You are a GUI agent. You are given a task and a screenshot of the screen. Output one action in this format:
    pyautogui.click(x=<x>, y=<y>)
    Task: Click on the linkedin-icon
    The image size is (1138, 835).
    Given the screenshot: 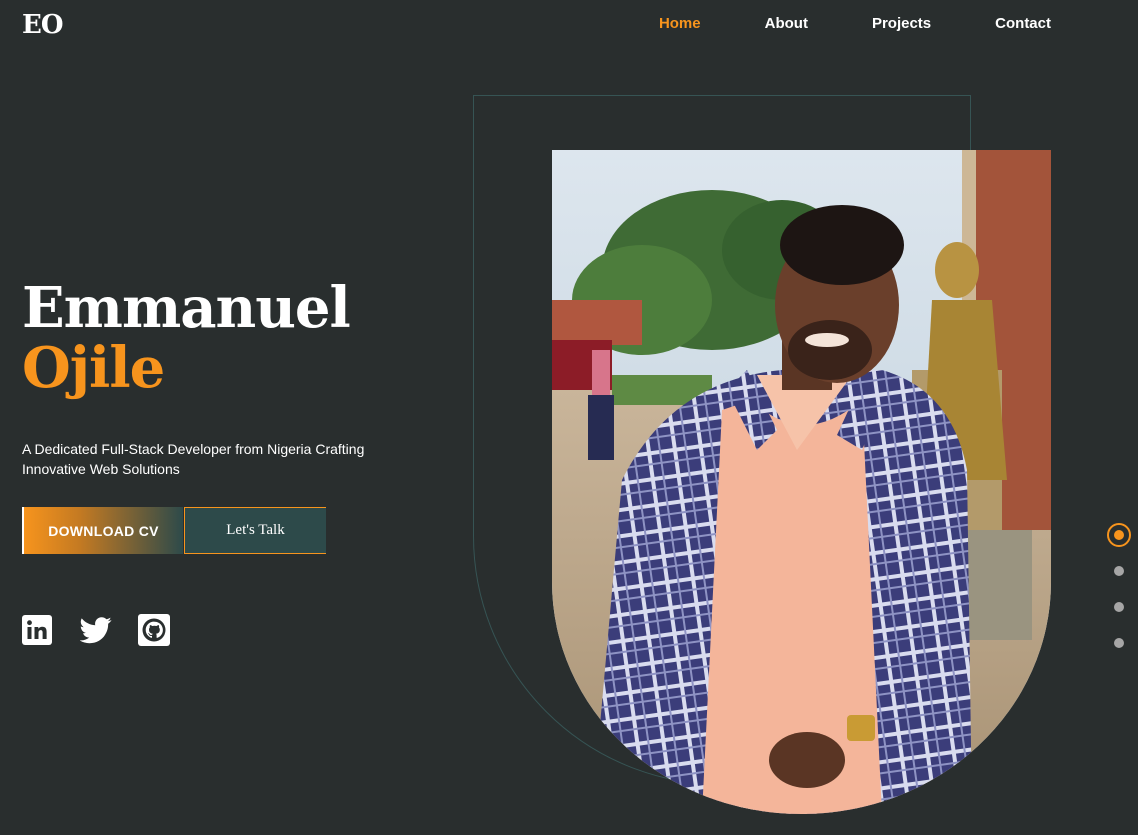 What is the action you would take?
    pyautogui.click(x=38, y=630)
    